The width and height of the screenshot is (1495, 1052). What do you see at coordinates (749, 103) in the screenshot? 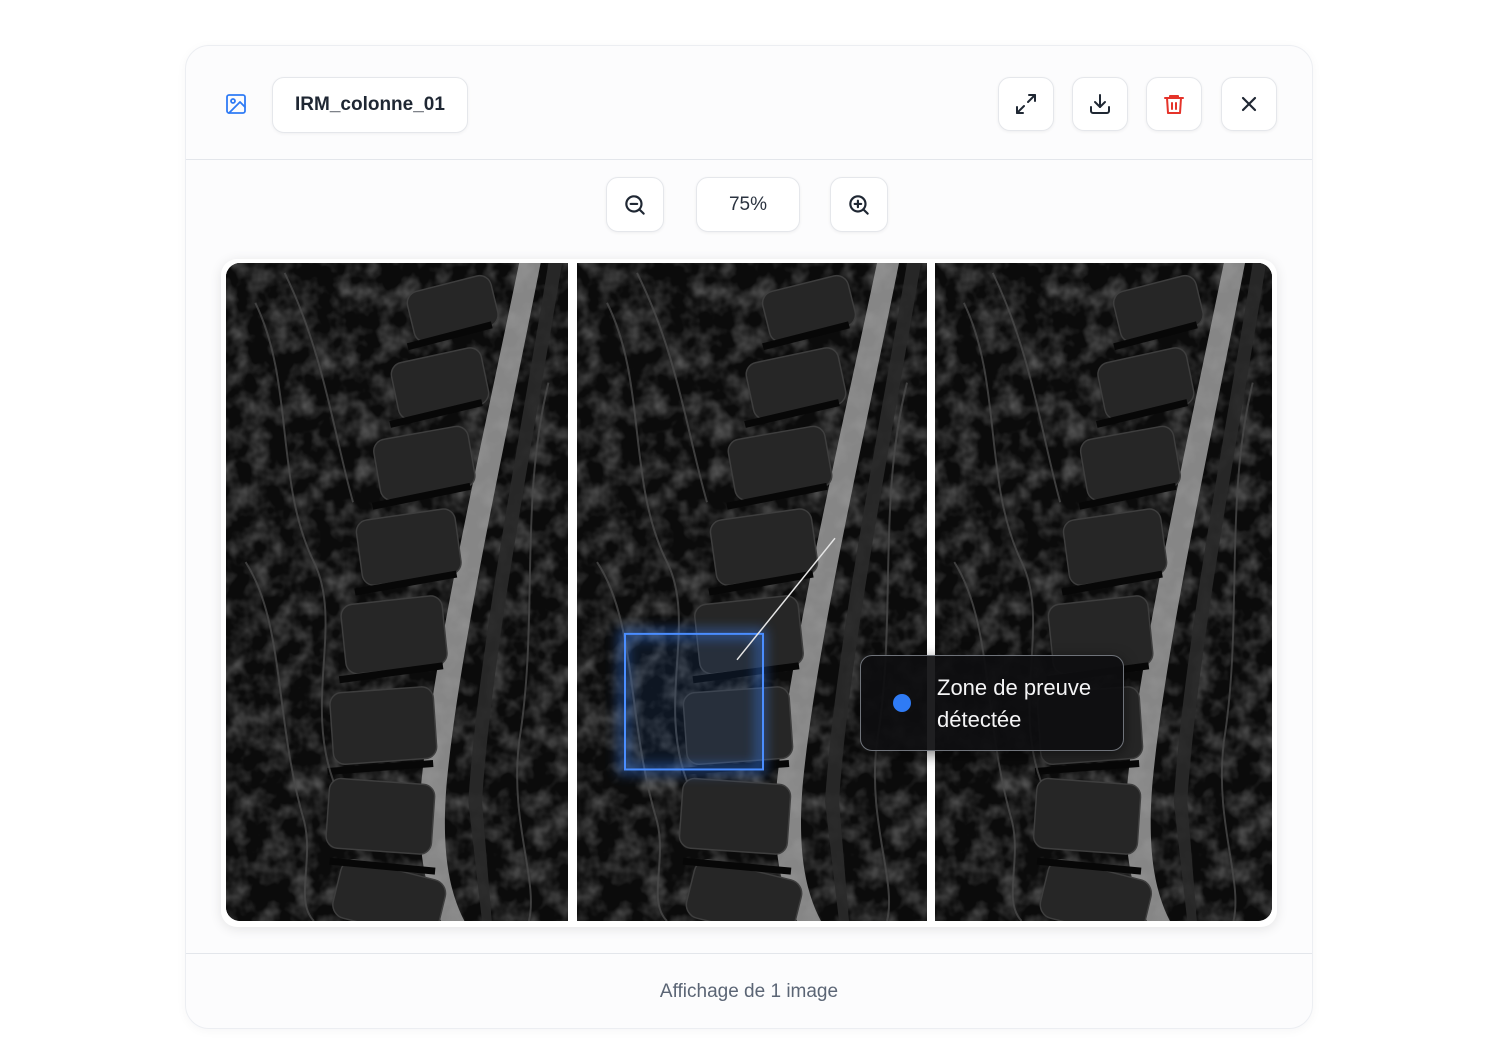
I see `viewer-header: IRM_colonne_01` at bounding box center [749, 103].